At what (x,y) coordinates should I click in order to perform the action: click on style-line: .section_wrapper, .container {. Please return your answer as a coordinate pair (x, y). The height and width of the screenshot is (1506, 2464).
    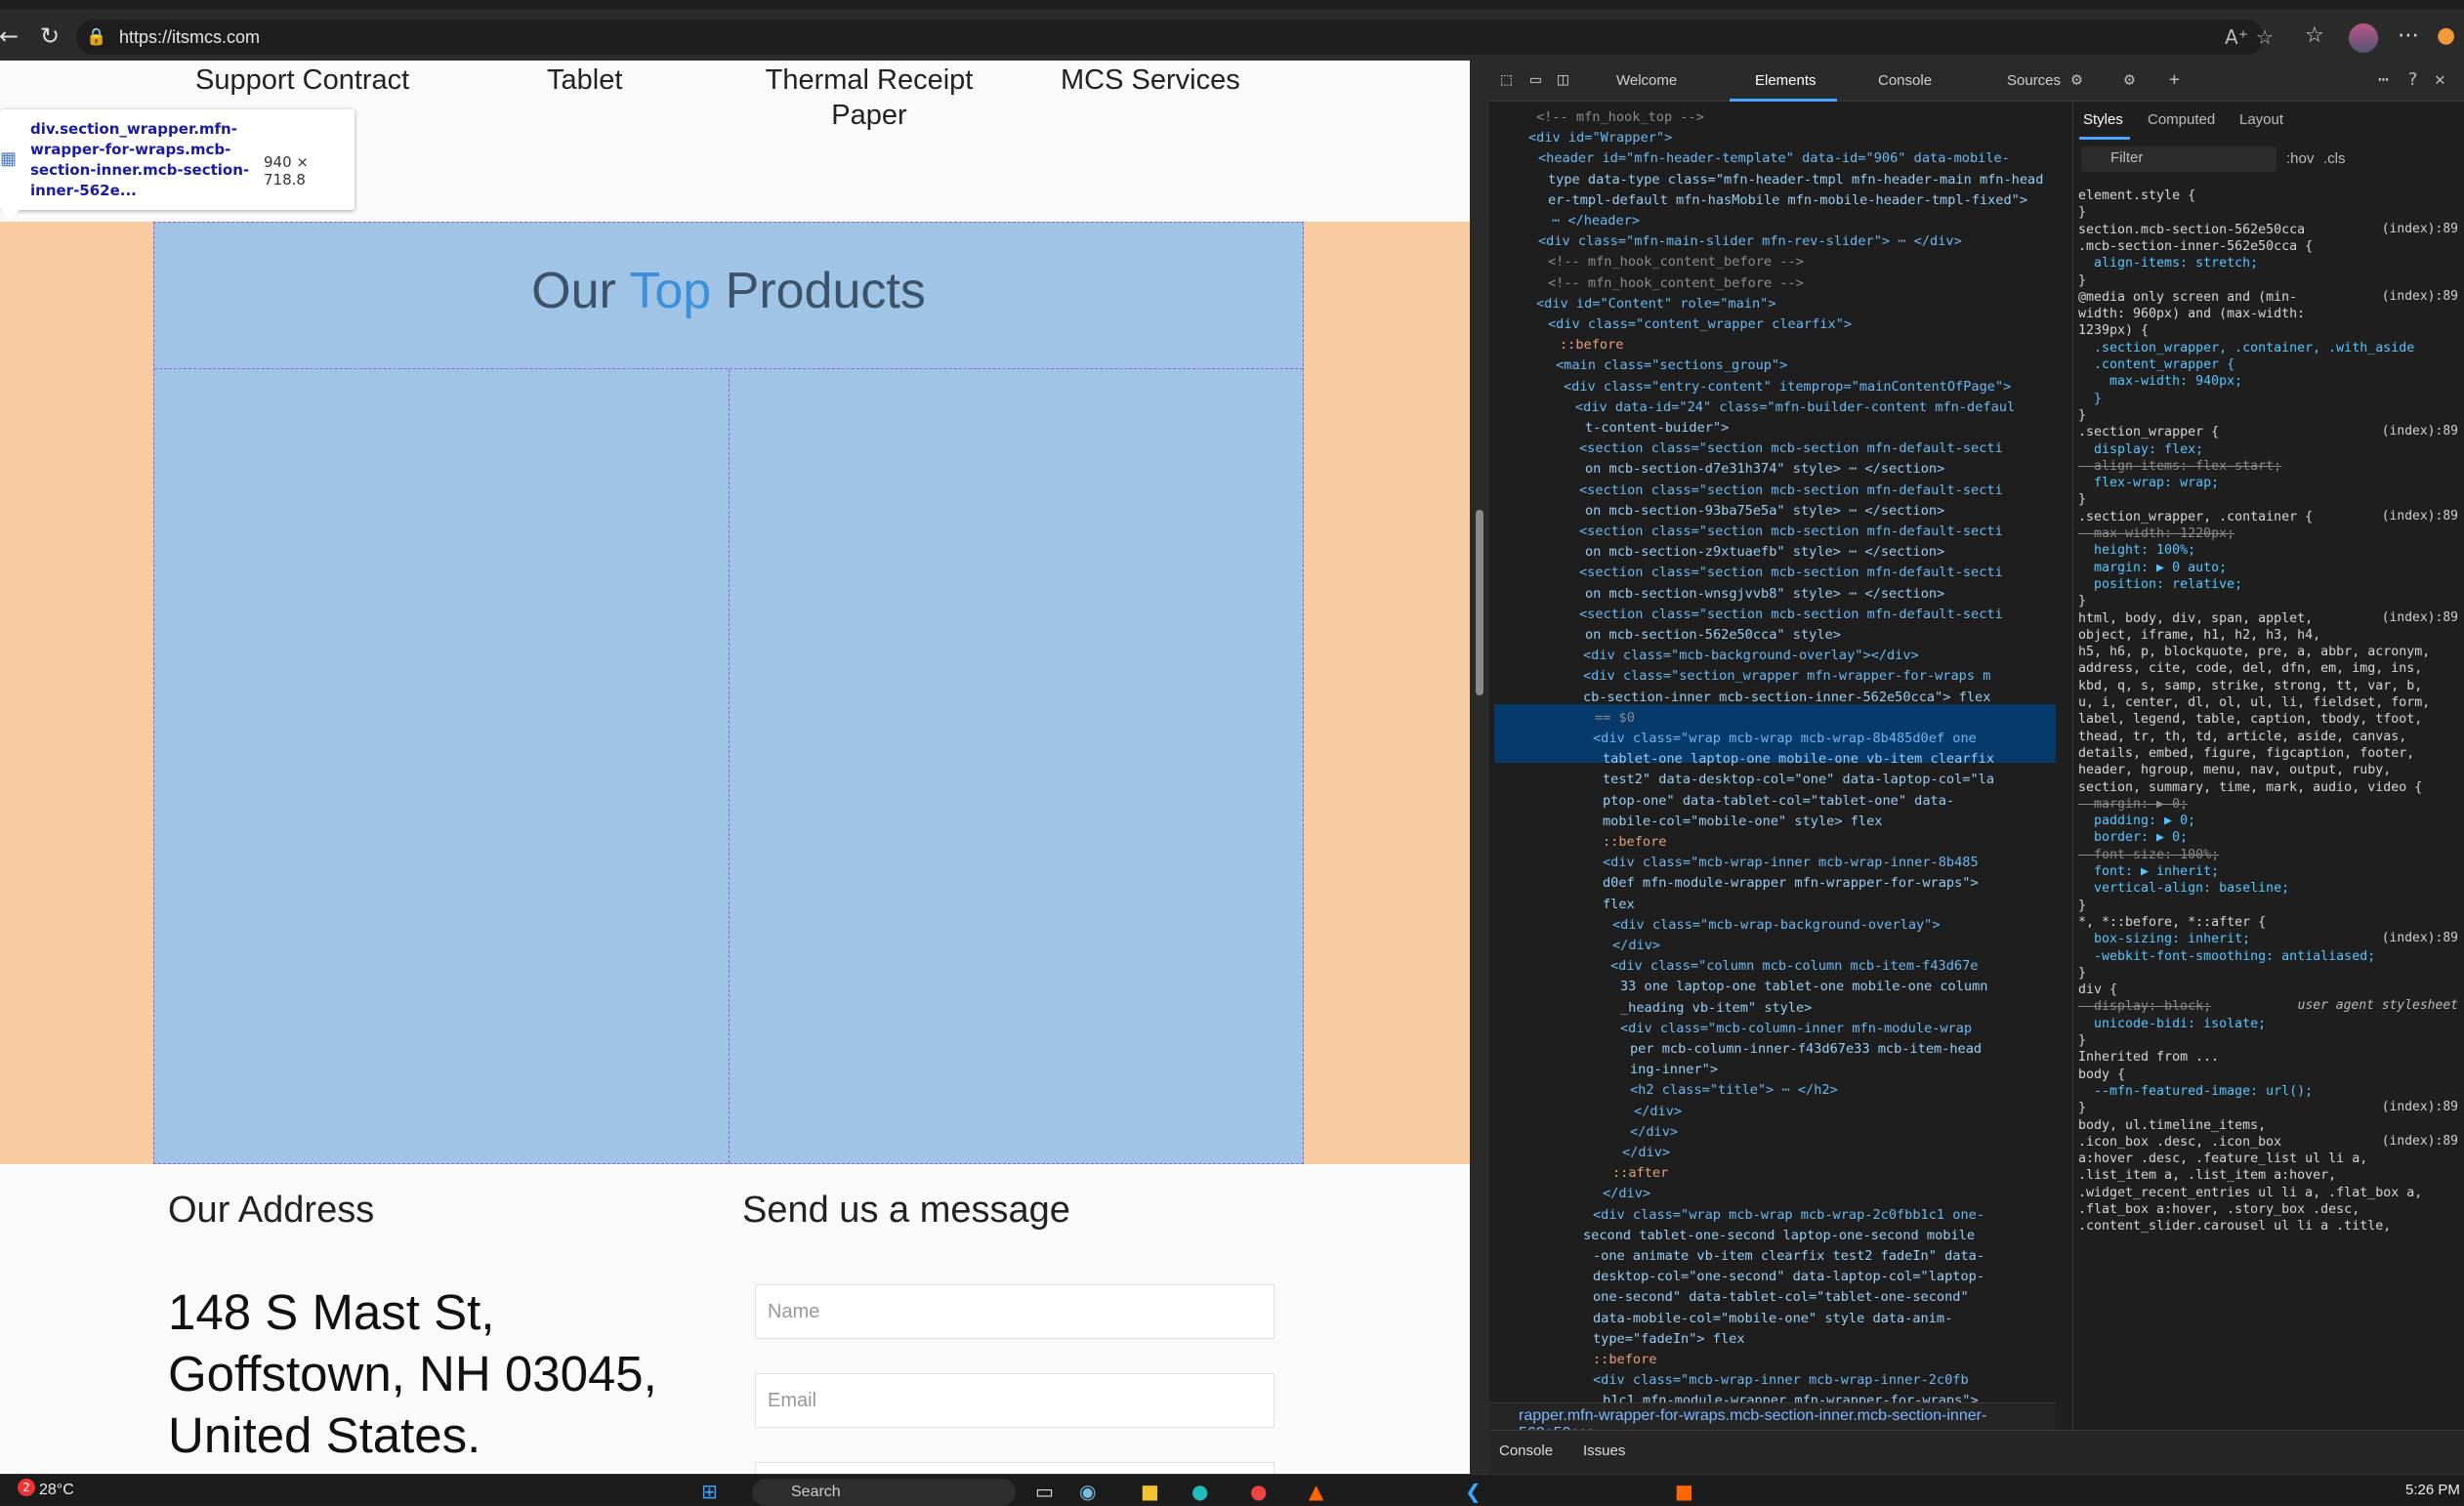
    Looking at the image, I should click on (2195, 517).